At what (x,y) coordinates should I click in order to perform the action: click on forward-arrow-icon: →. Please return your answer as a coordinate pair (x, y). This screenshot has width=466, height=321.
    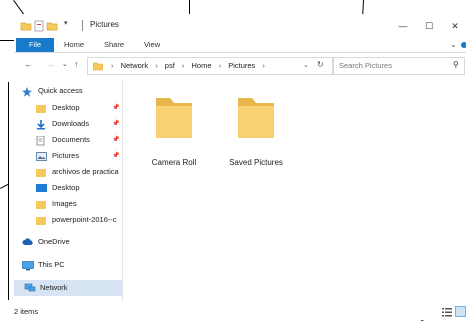
    Looking at the image, I should click on (50, 64).